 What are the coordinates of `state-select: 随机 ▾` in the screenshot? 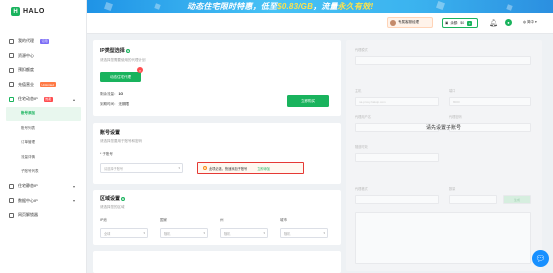 It's located at (244, 233).